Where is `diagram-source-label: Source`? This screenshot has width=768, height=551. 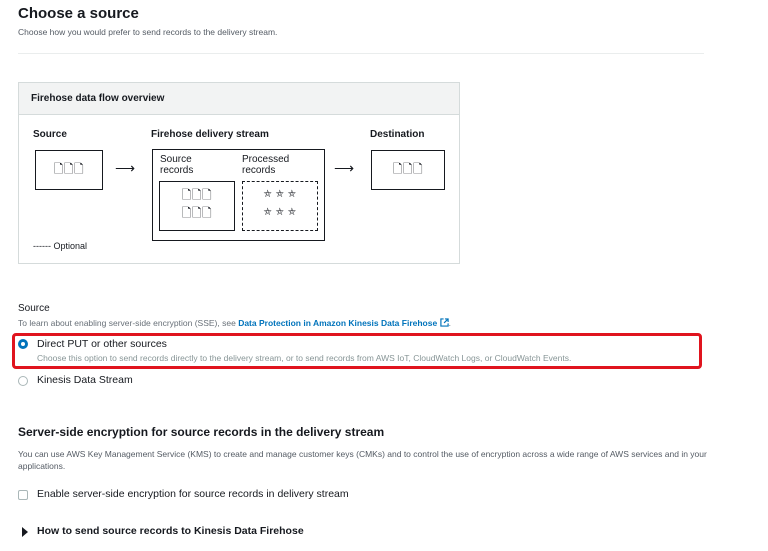 diagram-source-label: Source is located at coordinates (50, 134).